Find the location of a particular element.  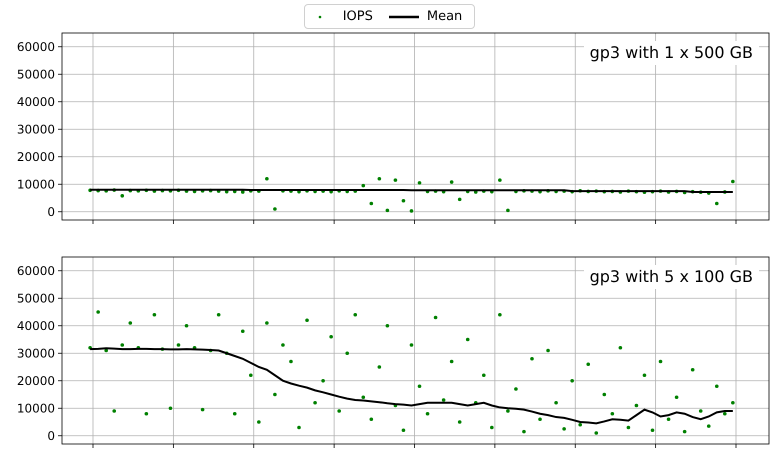

y-tick-label: 60000 is located at coordinates (35, 271).